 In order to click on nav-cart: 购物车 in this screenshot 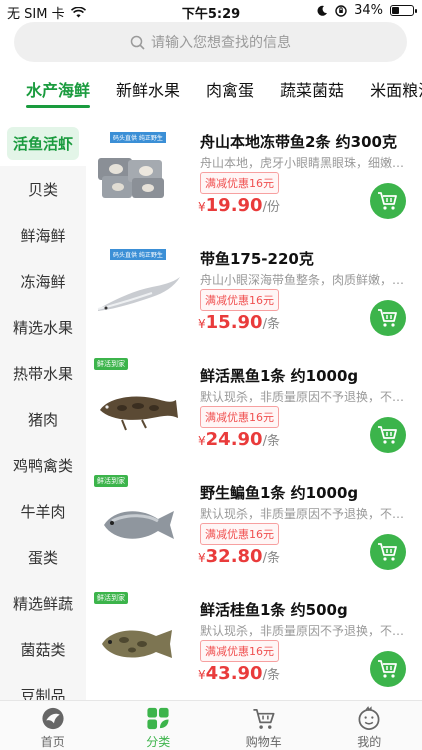, I will do `click(264, 725)`.